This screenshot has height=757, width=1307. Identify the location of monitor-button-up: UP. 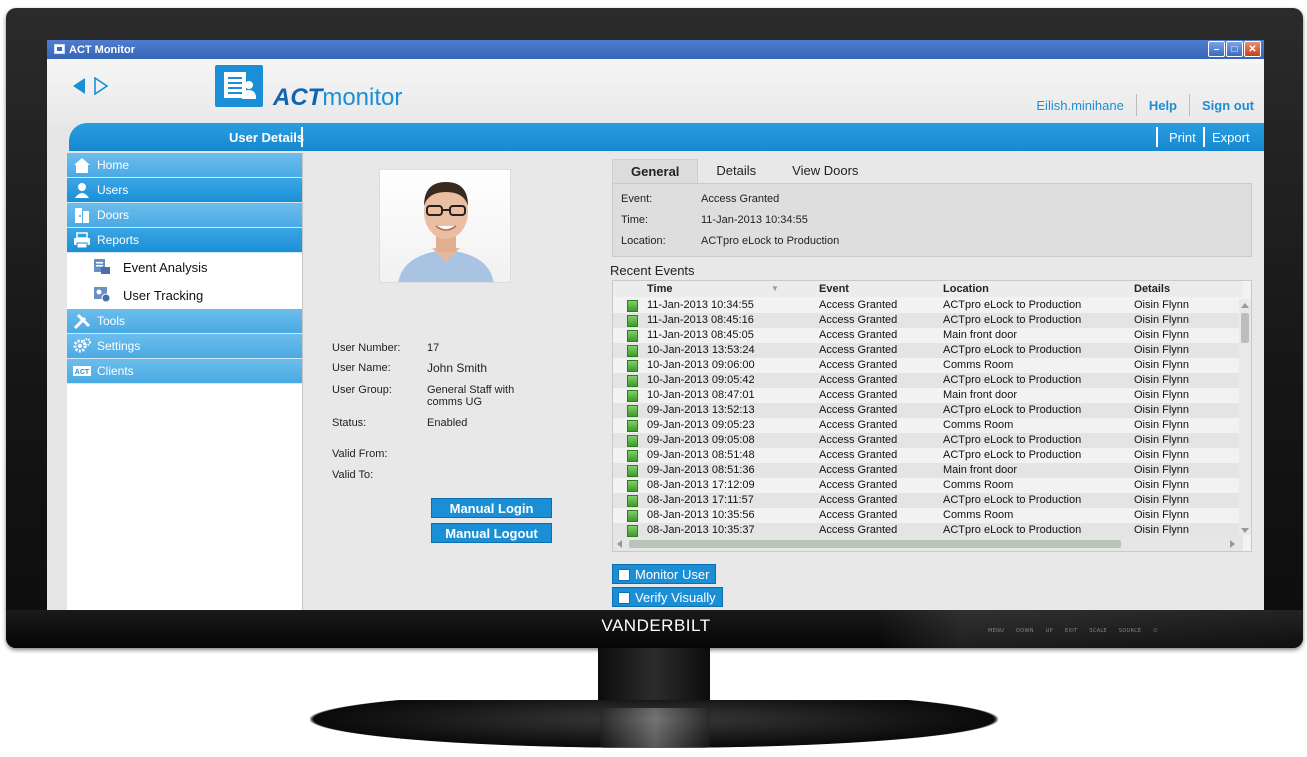
(1049, 631).